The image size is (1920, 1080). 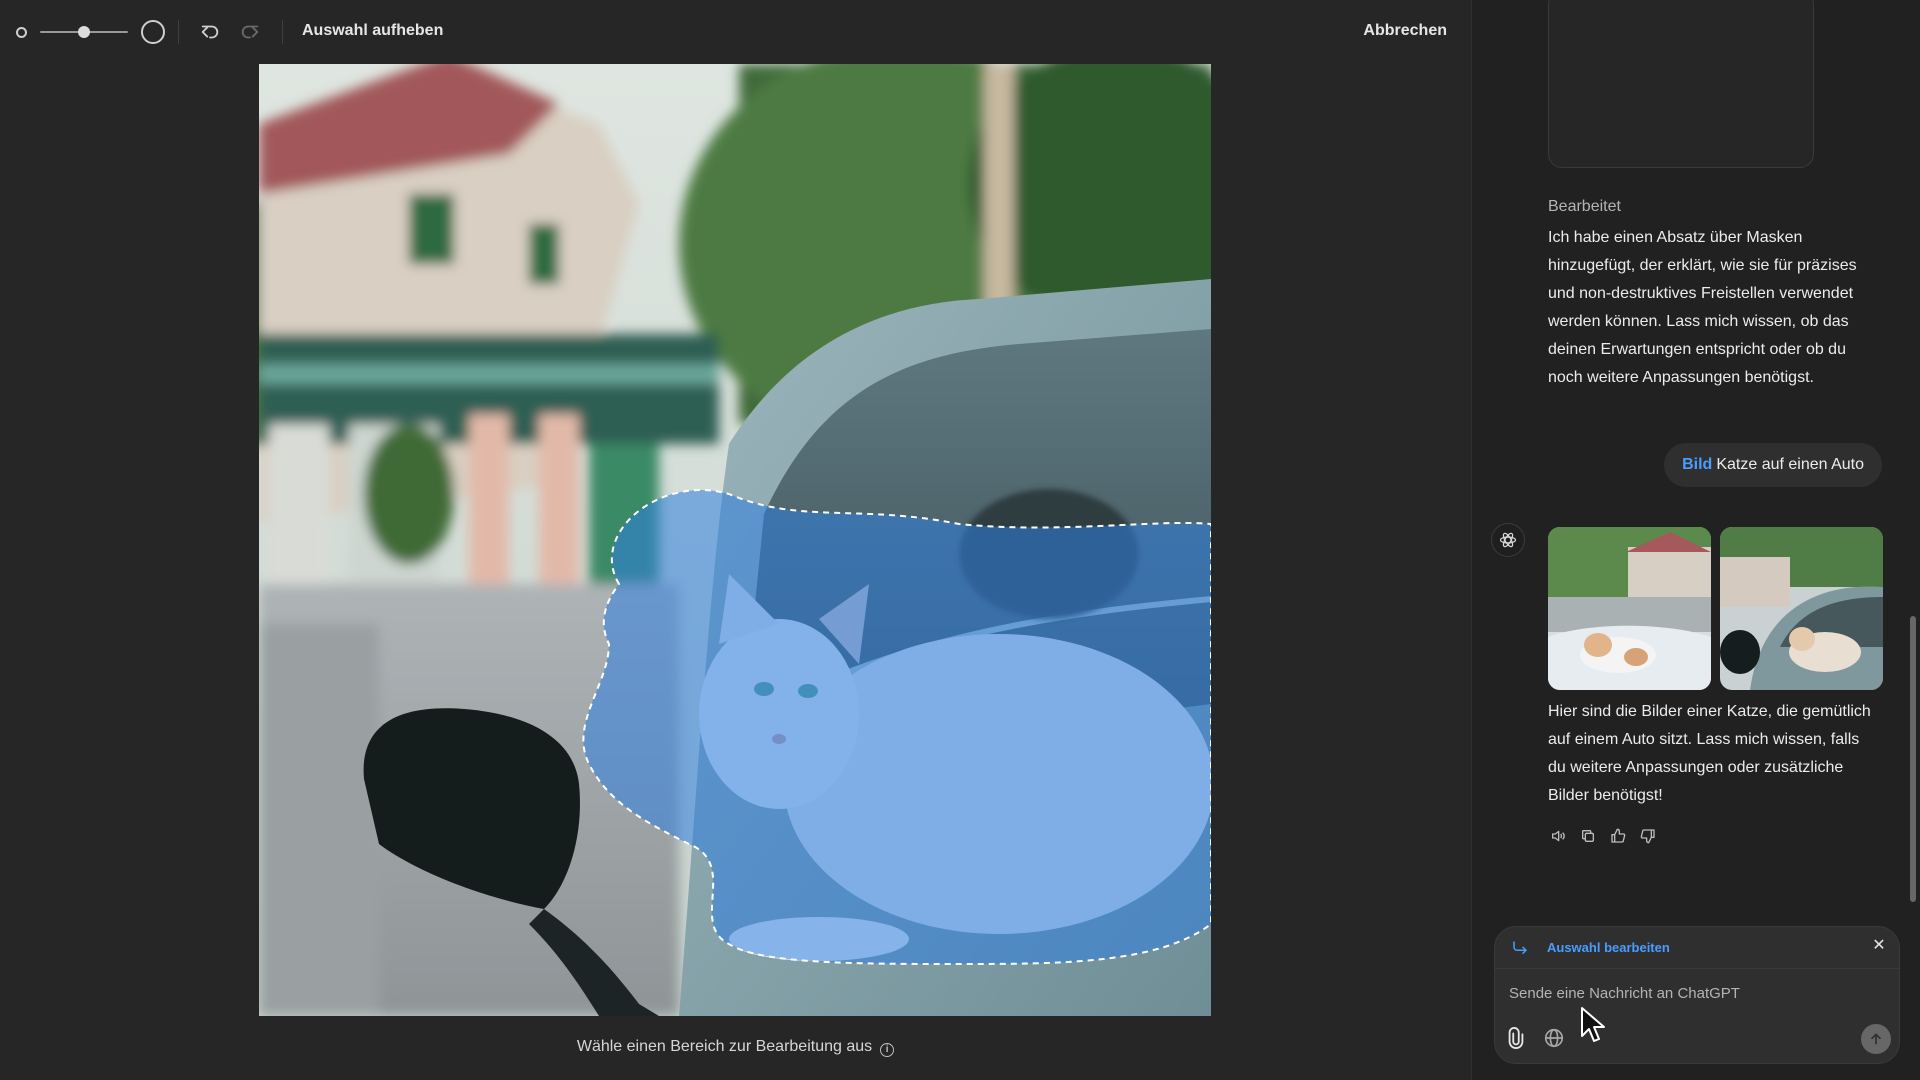 I want to click on selection-hint-text: Wähle einen Bereich zur Bearbeitung aus, so click(x=724, y=1046).